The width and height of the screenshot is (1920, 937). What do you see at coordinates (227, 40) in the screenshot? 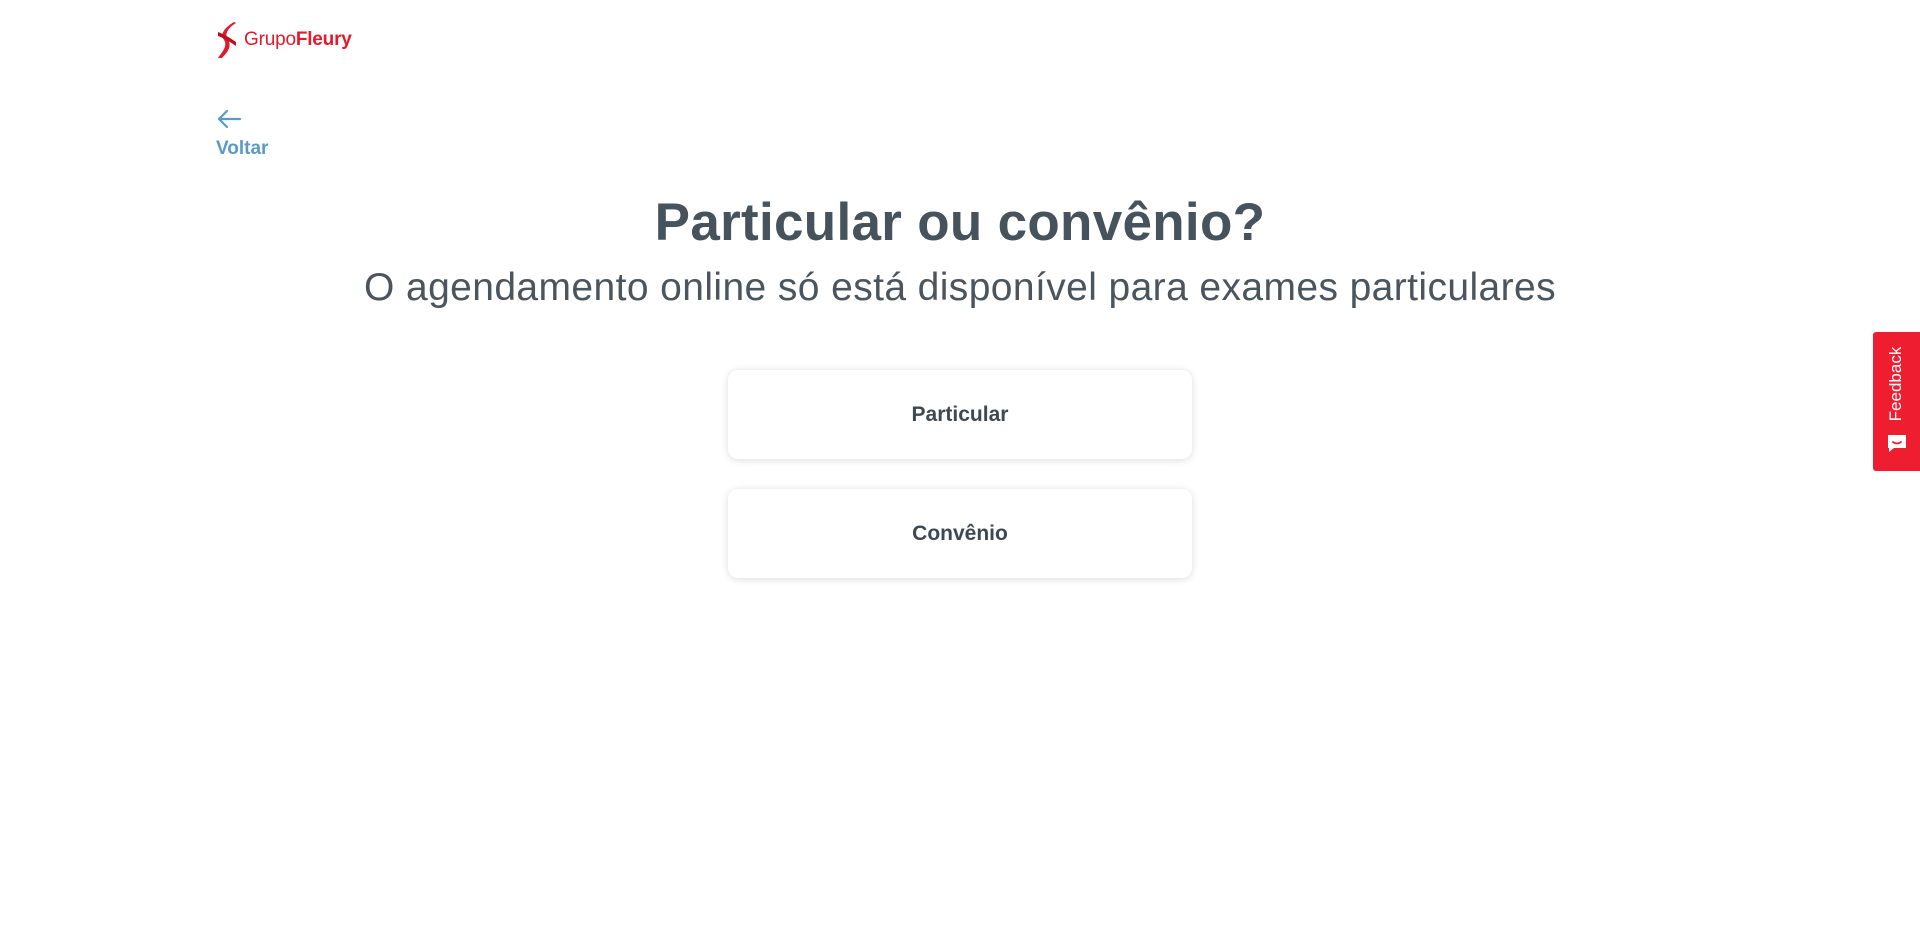
I see `logo-mark-icon` at bounding box center [227, 40].